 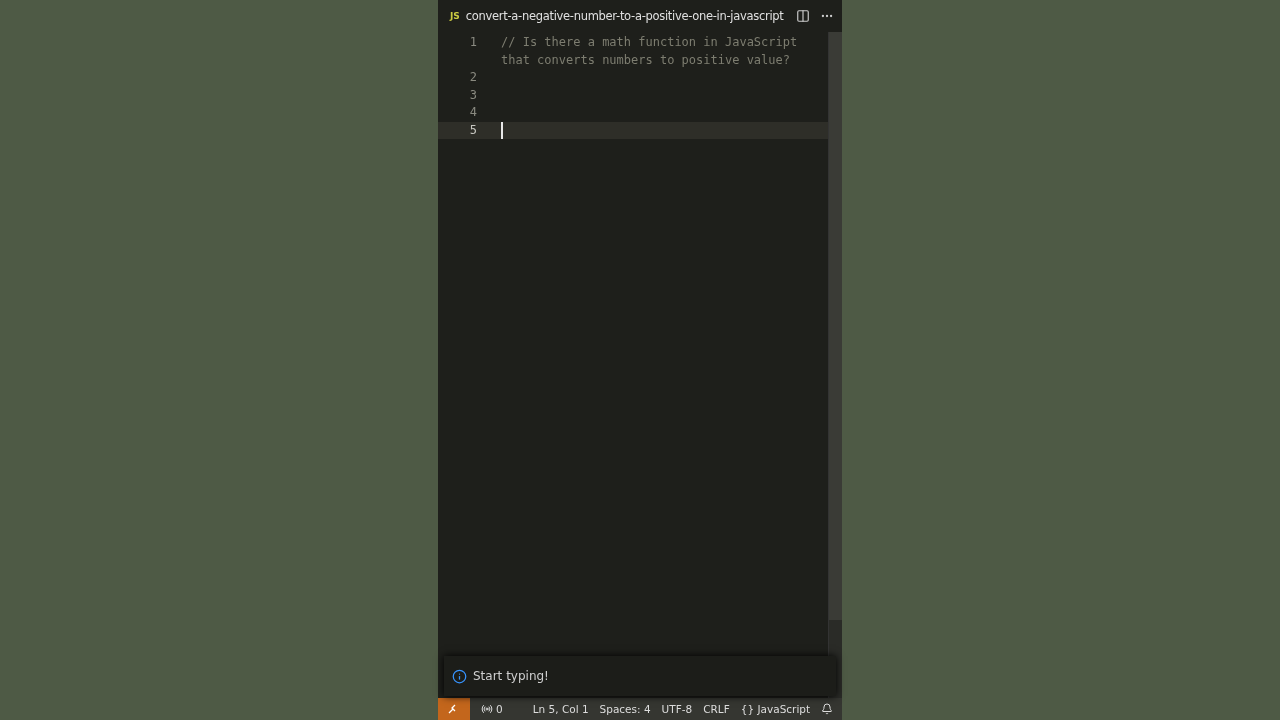 What do you see at coordinates (472, 112) in the screenshot?
I see `line-number: 4` at bounding box center [472, 112].